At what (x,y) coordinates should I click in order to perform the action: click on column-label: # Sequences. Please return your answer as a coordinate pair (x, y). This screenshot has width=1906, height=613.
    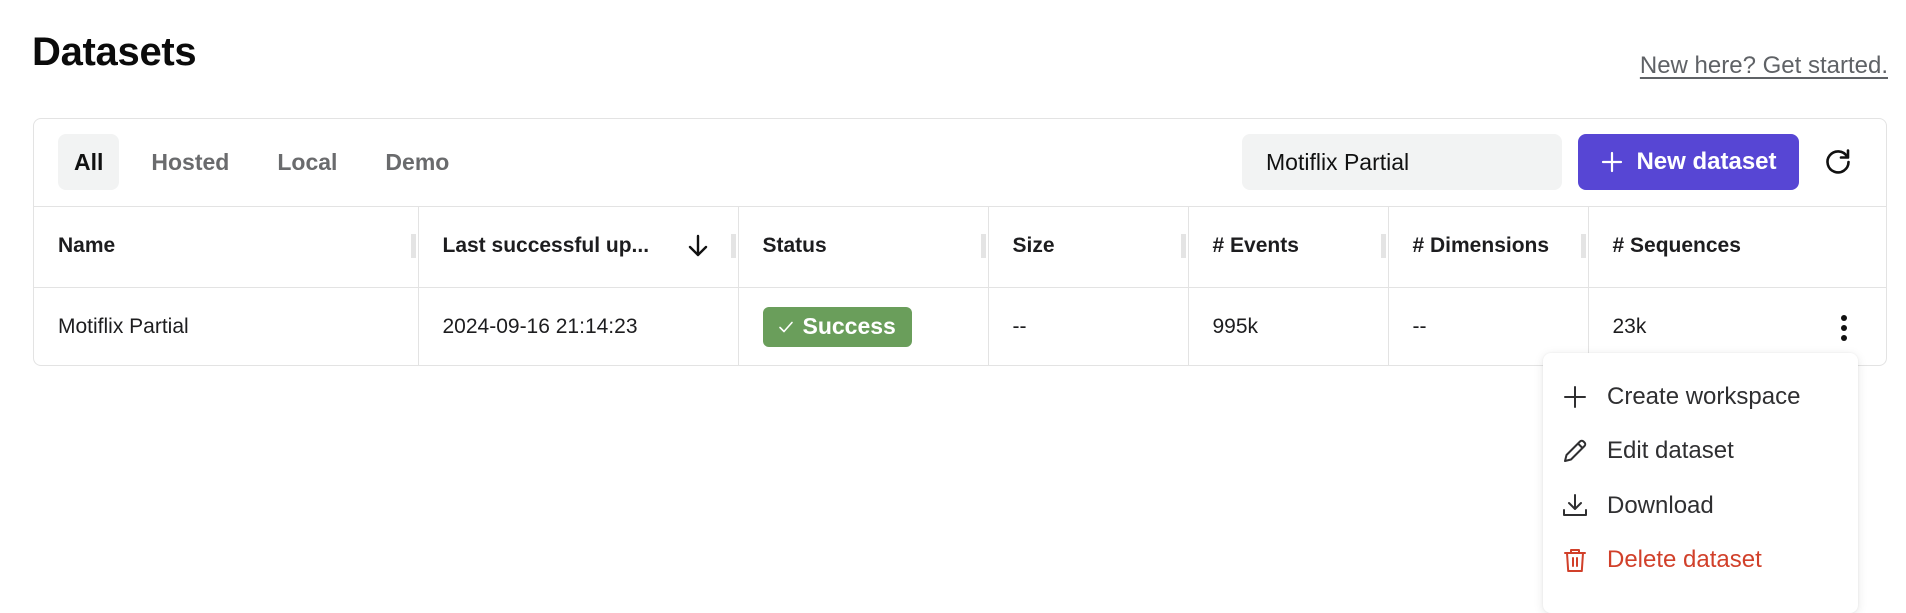
    Looking at the image, I should click on (1676, 246).